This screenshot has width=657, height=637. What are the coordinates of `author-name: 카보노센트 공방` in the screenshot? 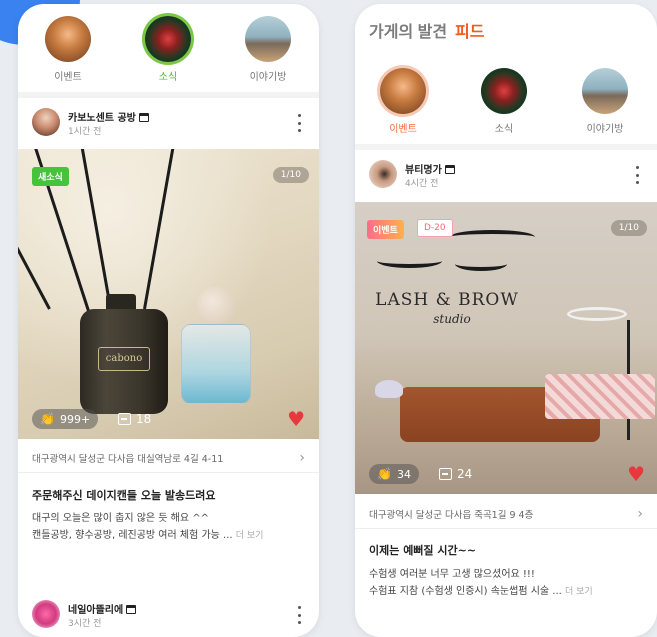 It's located at (108, 116).